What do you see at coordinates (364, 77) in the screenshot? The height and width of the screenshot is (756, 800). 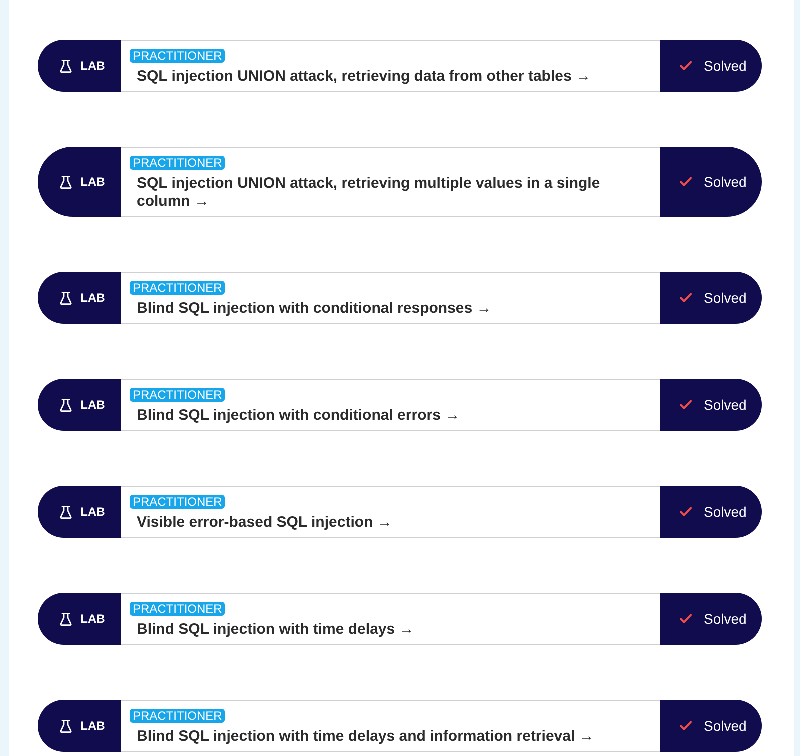 I see `lab-title-link: SQL injection UNION attack, retrieving data from other tables →` at bounding box center [364, 77].